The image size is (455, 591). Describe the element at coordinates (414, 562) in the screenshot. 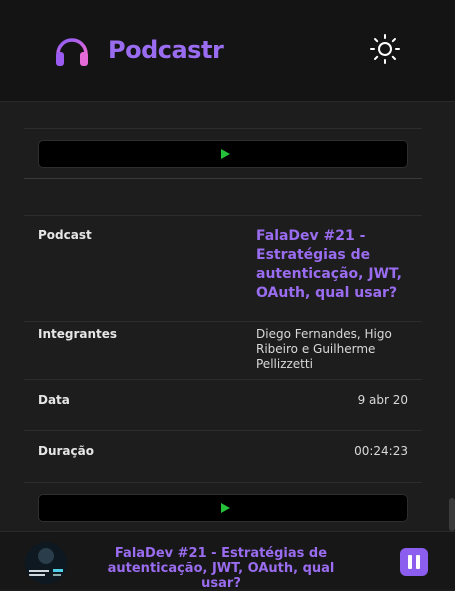

I see `pause-button` at that location.